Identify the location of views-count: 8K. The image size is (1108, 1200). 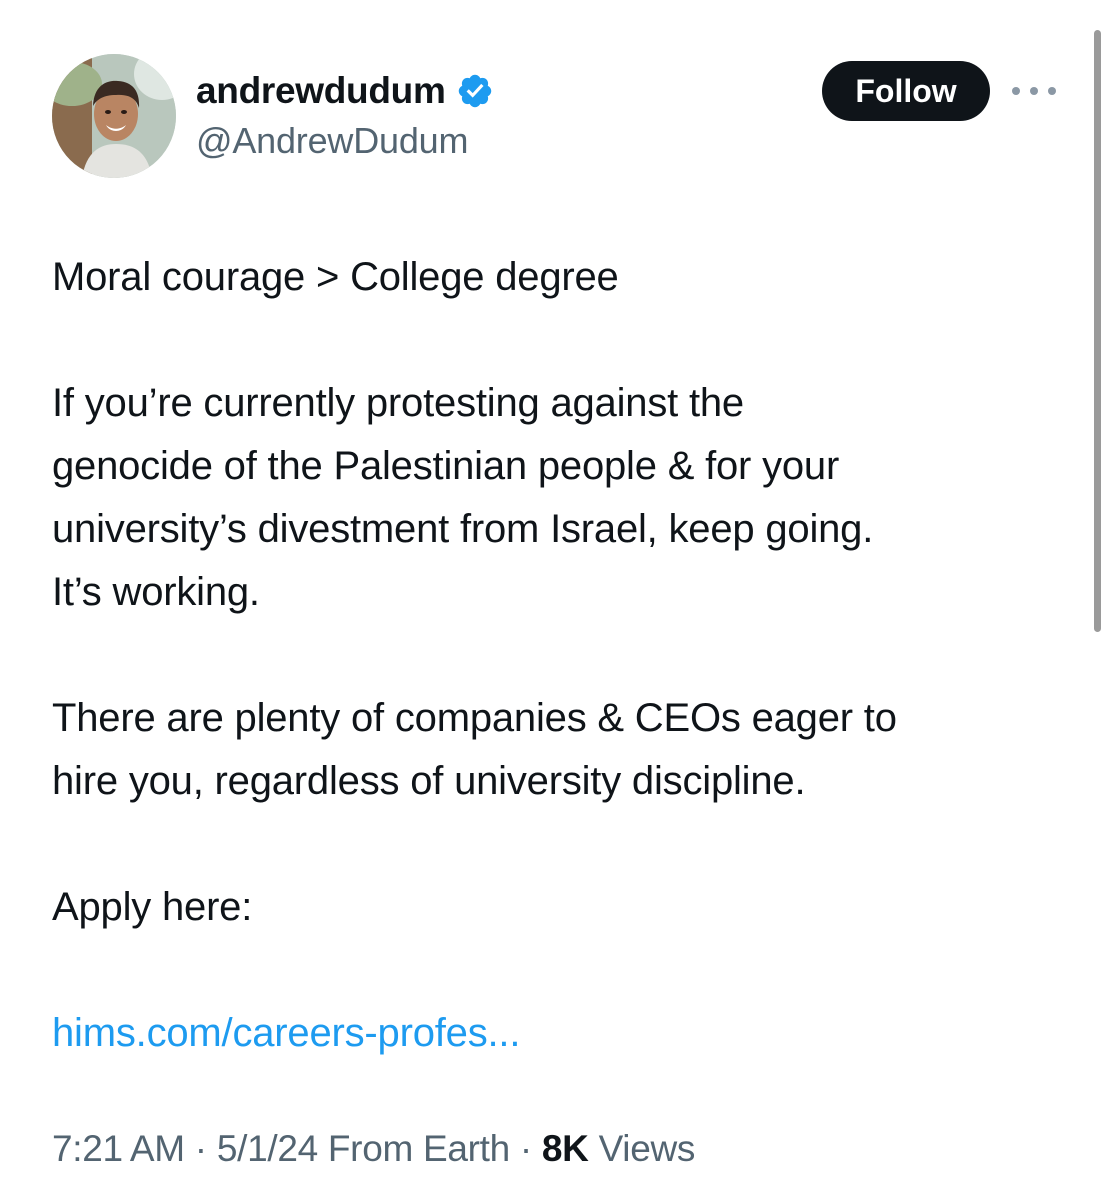
(565, 1148).